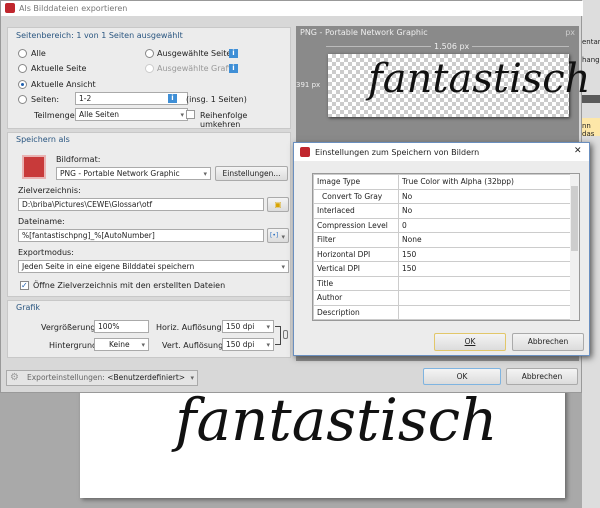 This screenshot has height=508, width=600. I want to click on property-name: Author, so click(356, 298).